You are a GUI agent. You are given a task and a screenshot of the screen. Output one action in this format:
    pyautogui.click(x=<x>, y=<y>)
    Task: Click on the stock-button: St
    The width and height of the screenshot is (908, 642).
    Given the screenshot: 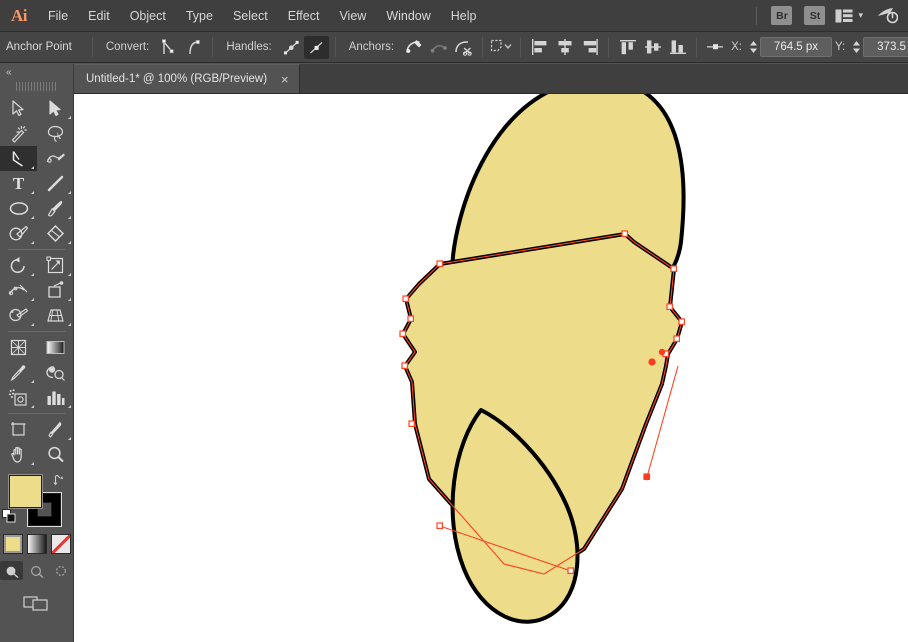 What is the action you would take?
    pyautogui.click(x=815, y=15)
    